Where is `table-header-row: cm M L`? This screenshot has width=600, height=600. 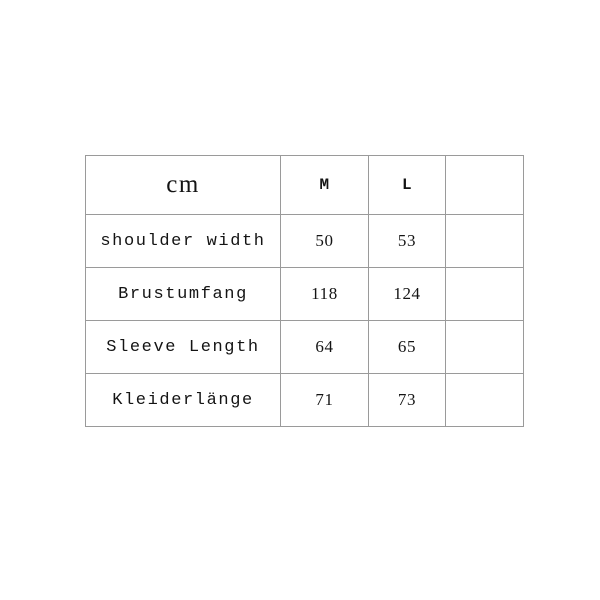 table-header-row: cm M L is located at coordinates (304, 185).